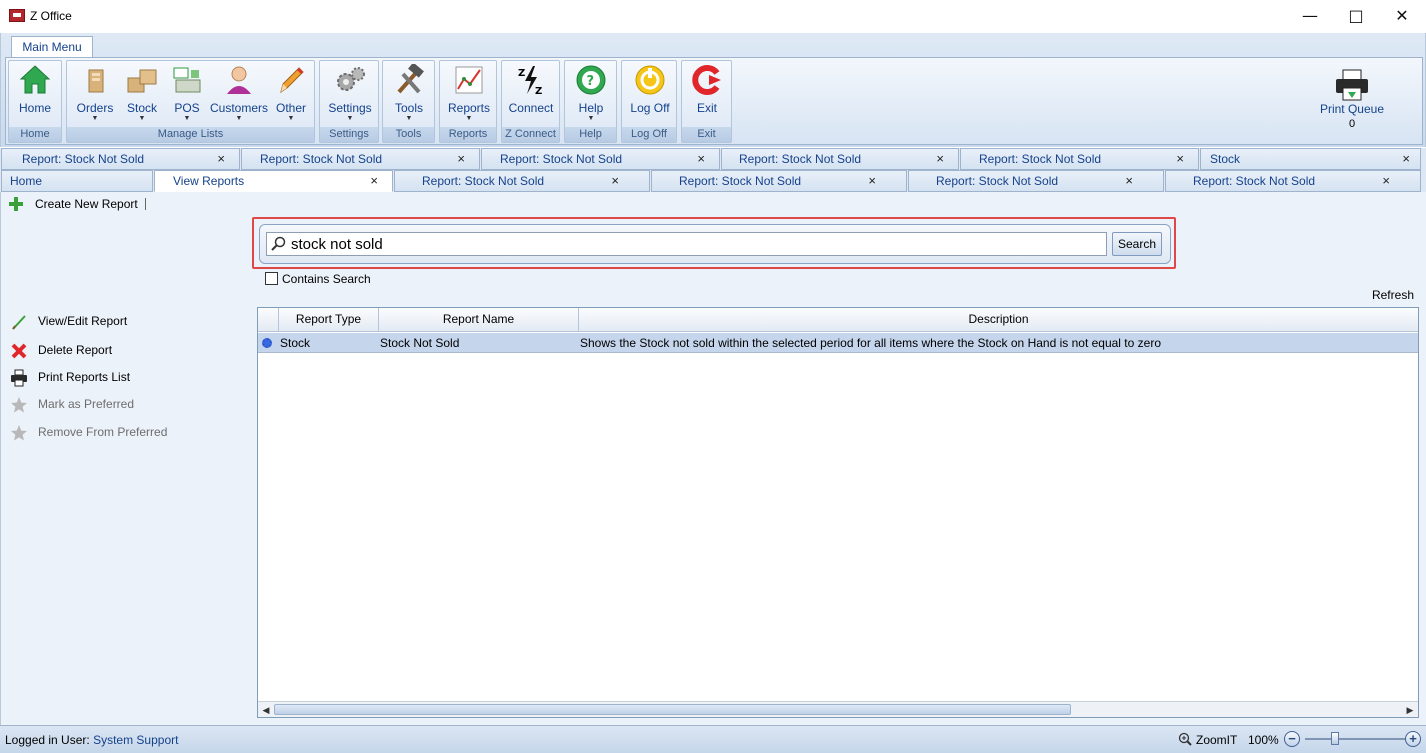 The image size is (1426, 753). Describe the element at coordinates (686, 244) in the screenshot. I see `search-input` at that location.